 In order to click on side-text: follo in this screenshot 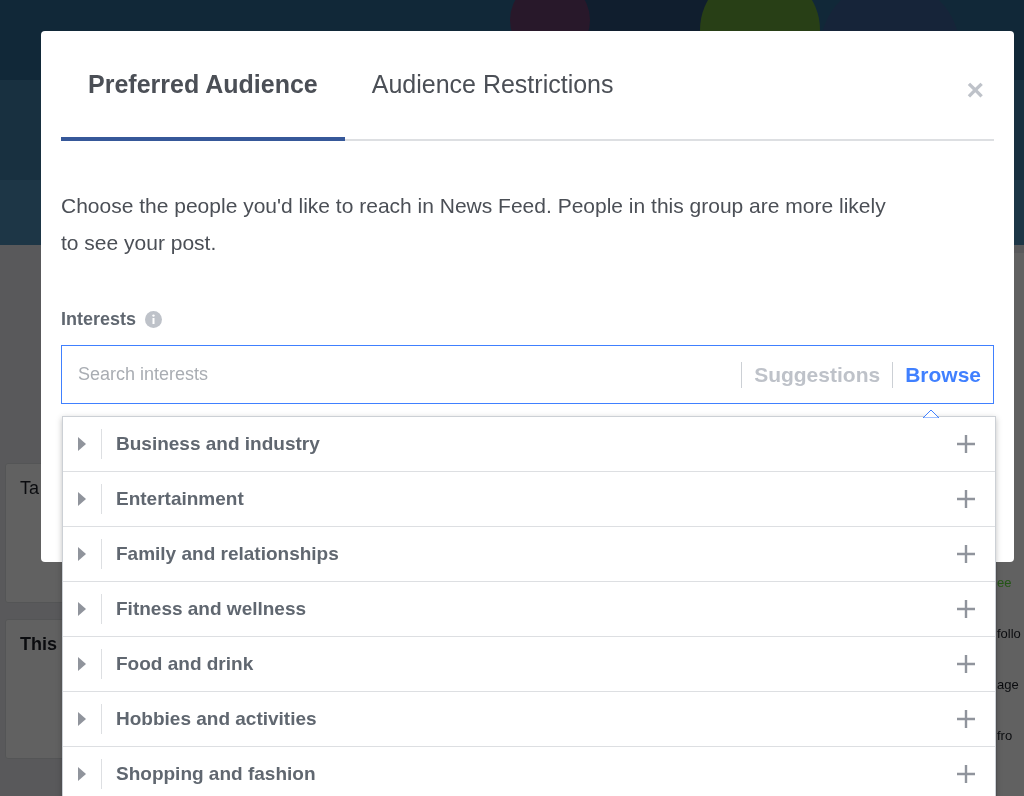, I will do `click(1009, 633)`.